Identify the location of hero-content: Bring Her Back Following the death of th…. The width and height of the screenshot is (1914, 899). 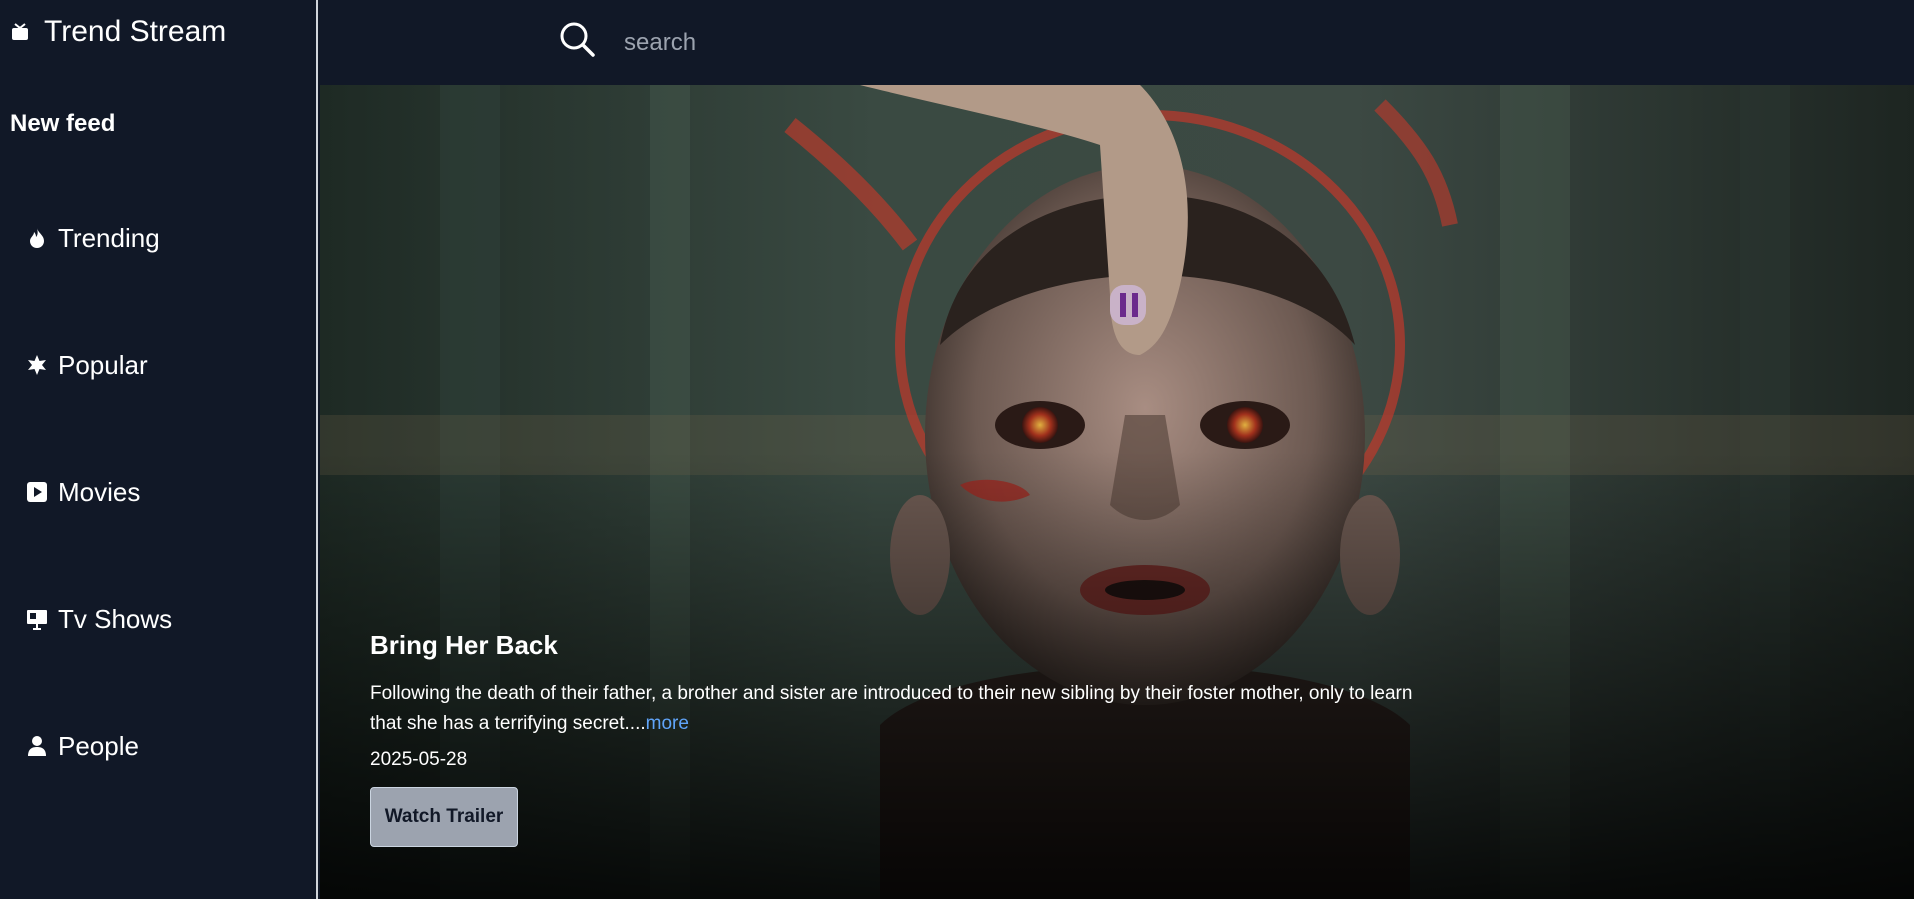
(900, 738).